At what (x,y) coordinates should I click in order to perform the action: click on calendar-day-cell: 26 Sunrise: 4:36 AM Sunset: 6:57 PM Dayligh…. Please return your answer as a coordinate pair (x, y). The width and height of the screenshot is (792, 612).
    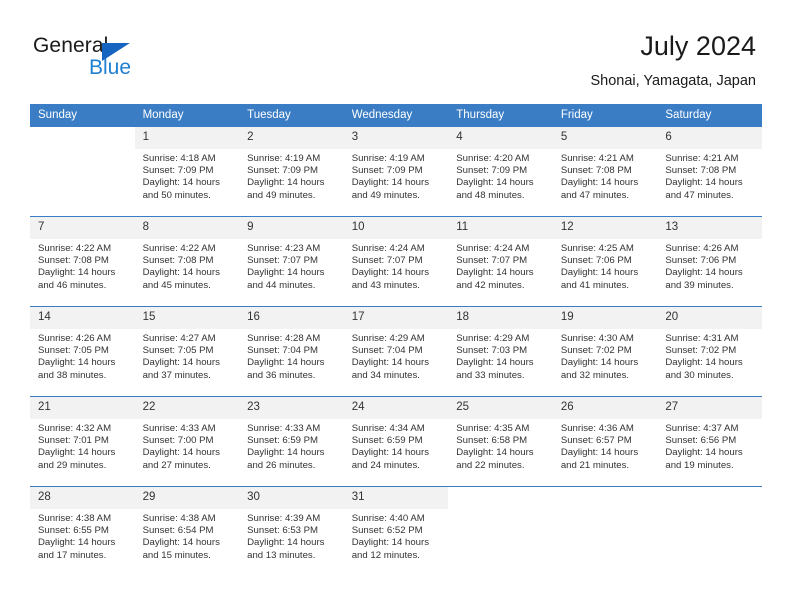
    Looking at the image, I should click on (605, 441).